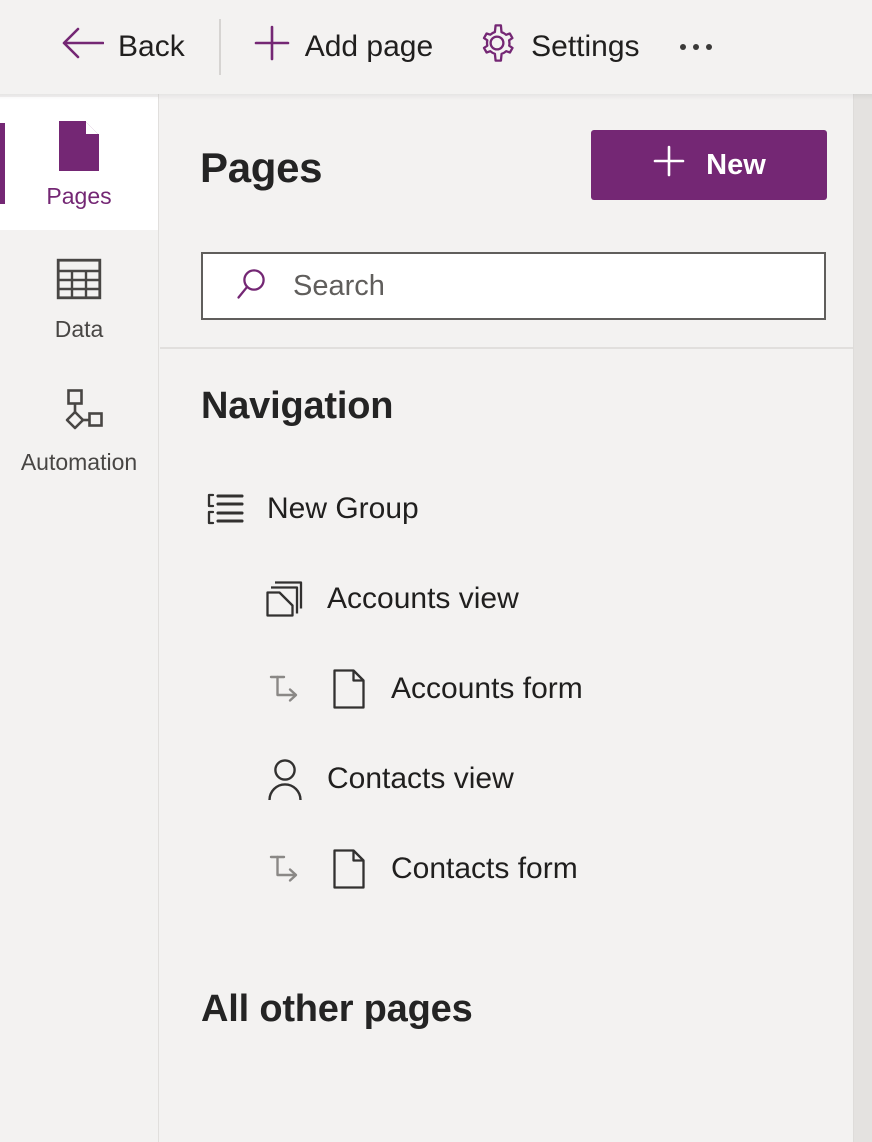 The image size is (872, 1142). Describe the element at coordinates (536, 779) in the screenshot. I see `tree-item-contacts-view: Contacts view` at that location.